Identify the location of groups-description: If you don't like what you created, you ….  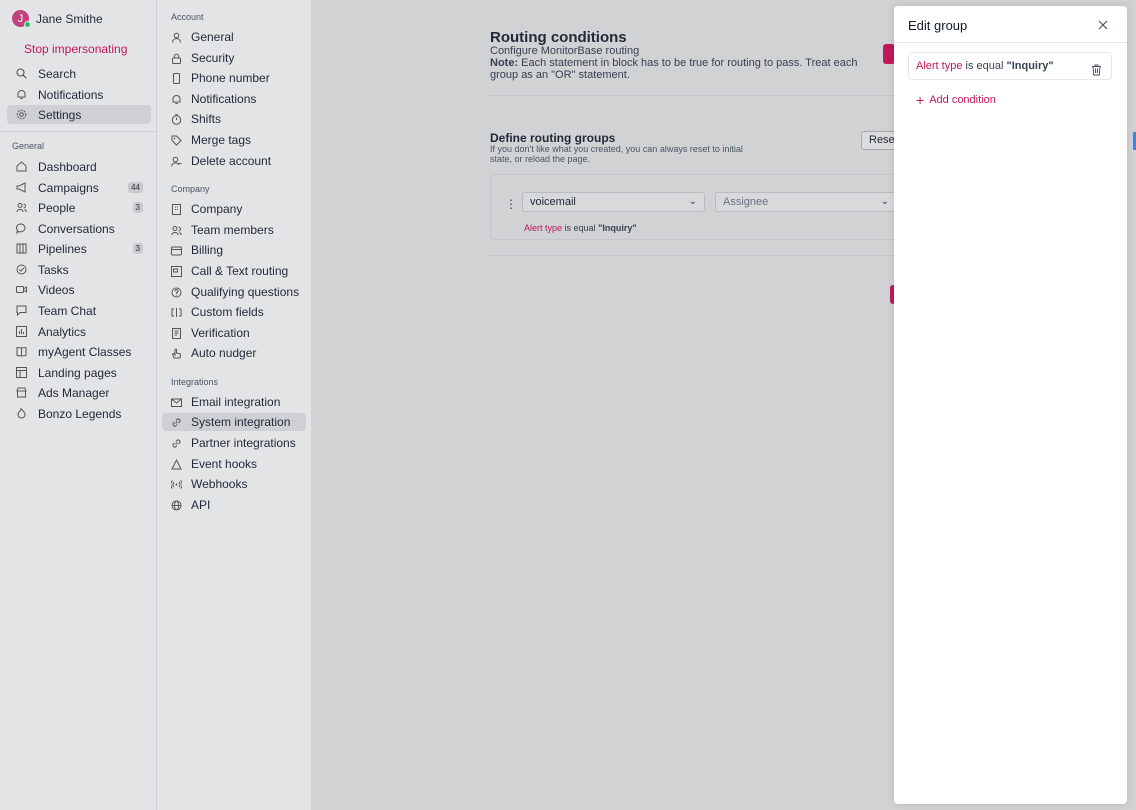
(616, 154).